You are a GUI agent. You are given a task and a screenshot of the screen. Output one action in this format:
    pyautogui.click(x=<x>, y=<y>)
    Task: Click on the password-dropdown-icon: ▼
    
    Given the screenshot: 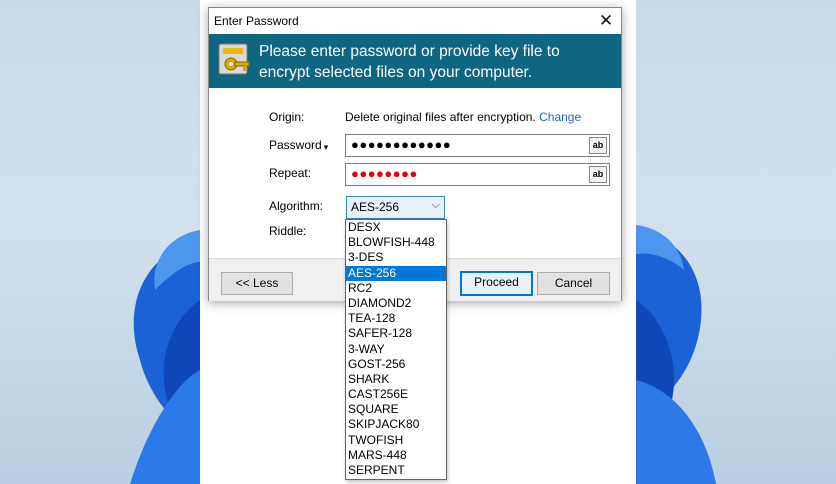 What is the action you would take?
    pyautogui.click(x=326, y=147)
    